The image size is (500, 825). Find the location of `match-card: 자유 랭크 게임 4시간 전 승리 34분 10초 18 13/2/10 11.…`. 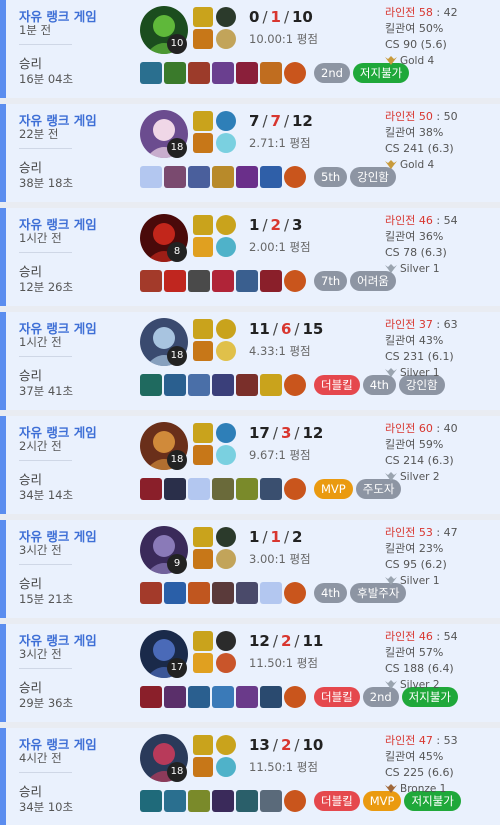

match-card: 자유 랭크 게임 4시간 전 승리 34분 10초 18 13/2/10 11.… is located at coordinates (250, 776).